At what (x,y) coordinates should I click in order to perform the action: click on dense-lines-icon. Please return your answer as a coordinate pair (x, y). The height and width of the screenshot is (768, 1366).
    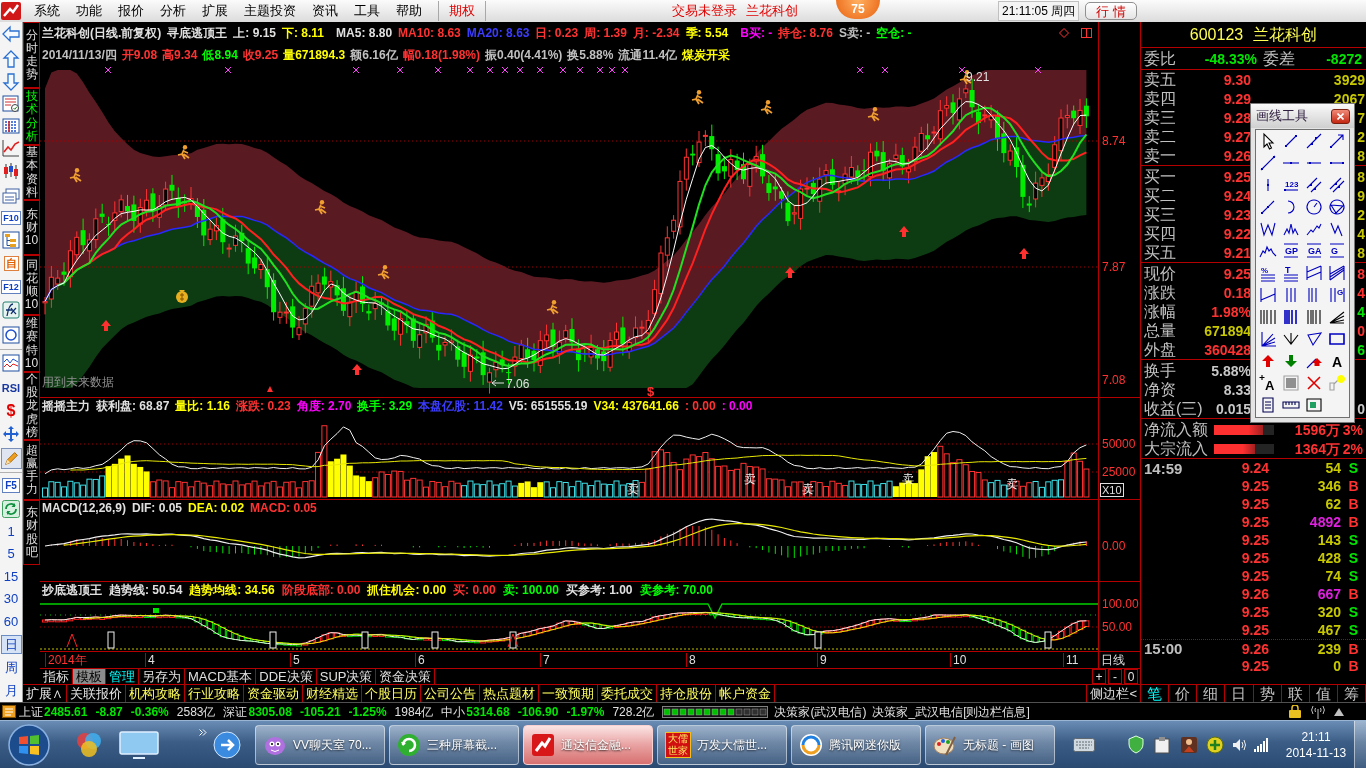
    Looking at the image, I should click on (1314, 317).